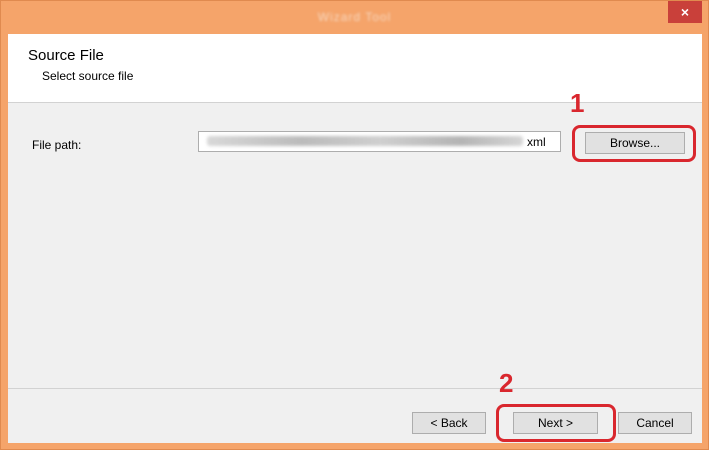 The image size is (709, 450). I want to click on file-path-blurred-text, so click(365, 141).